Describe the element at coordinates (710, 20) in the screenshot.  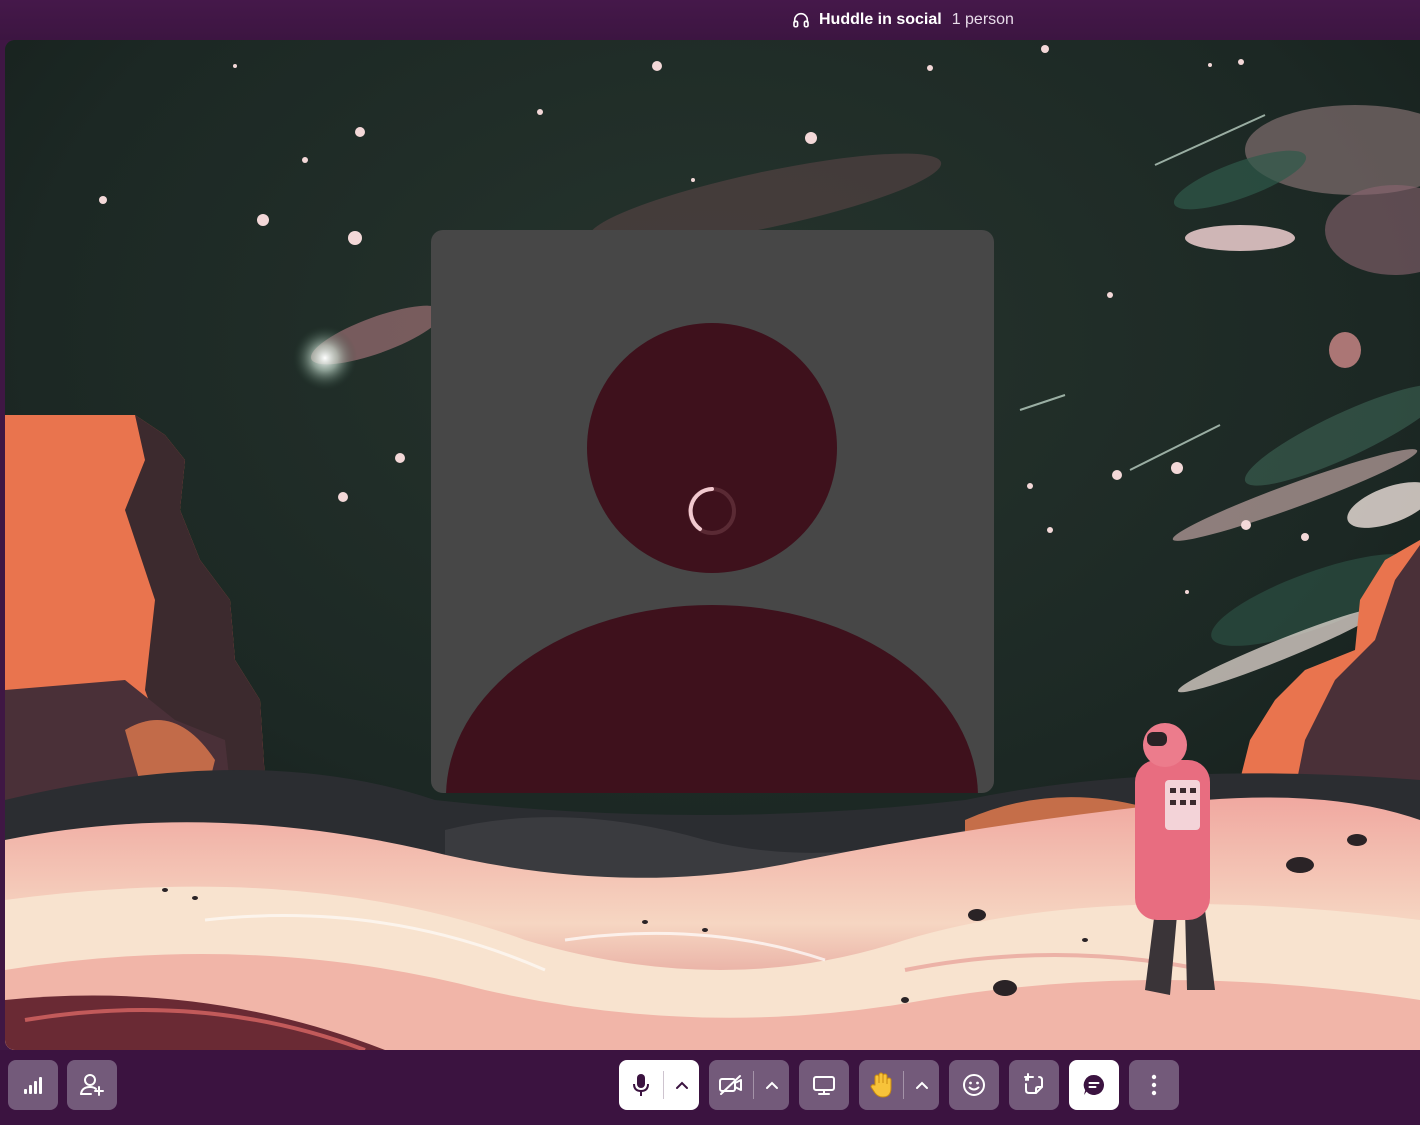
I see `huddle-header: Huddle in social 1 person` at that location.